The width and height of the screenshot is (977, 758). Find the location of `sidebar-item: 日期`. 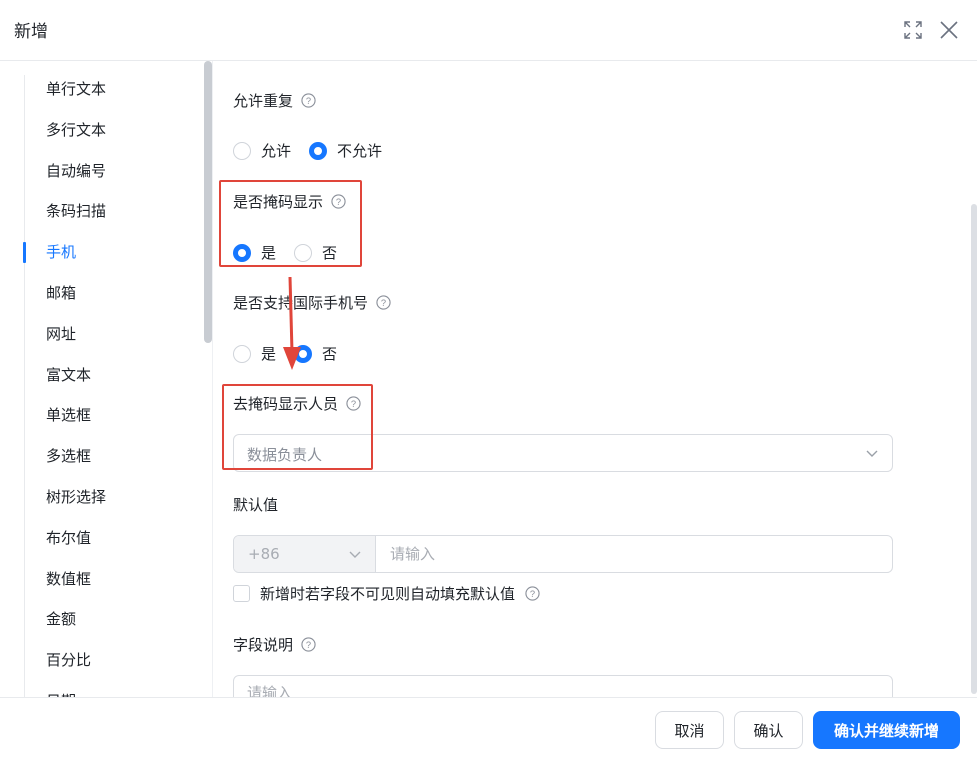

sidebar-item: 日期 is located at coordinates (65, 689).